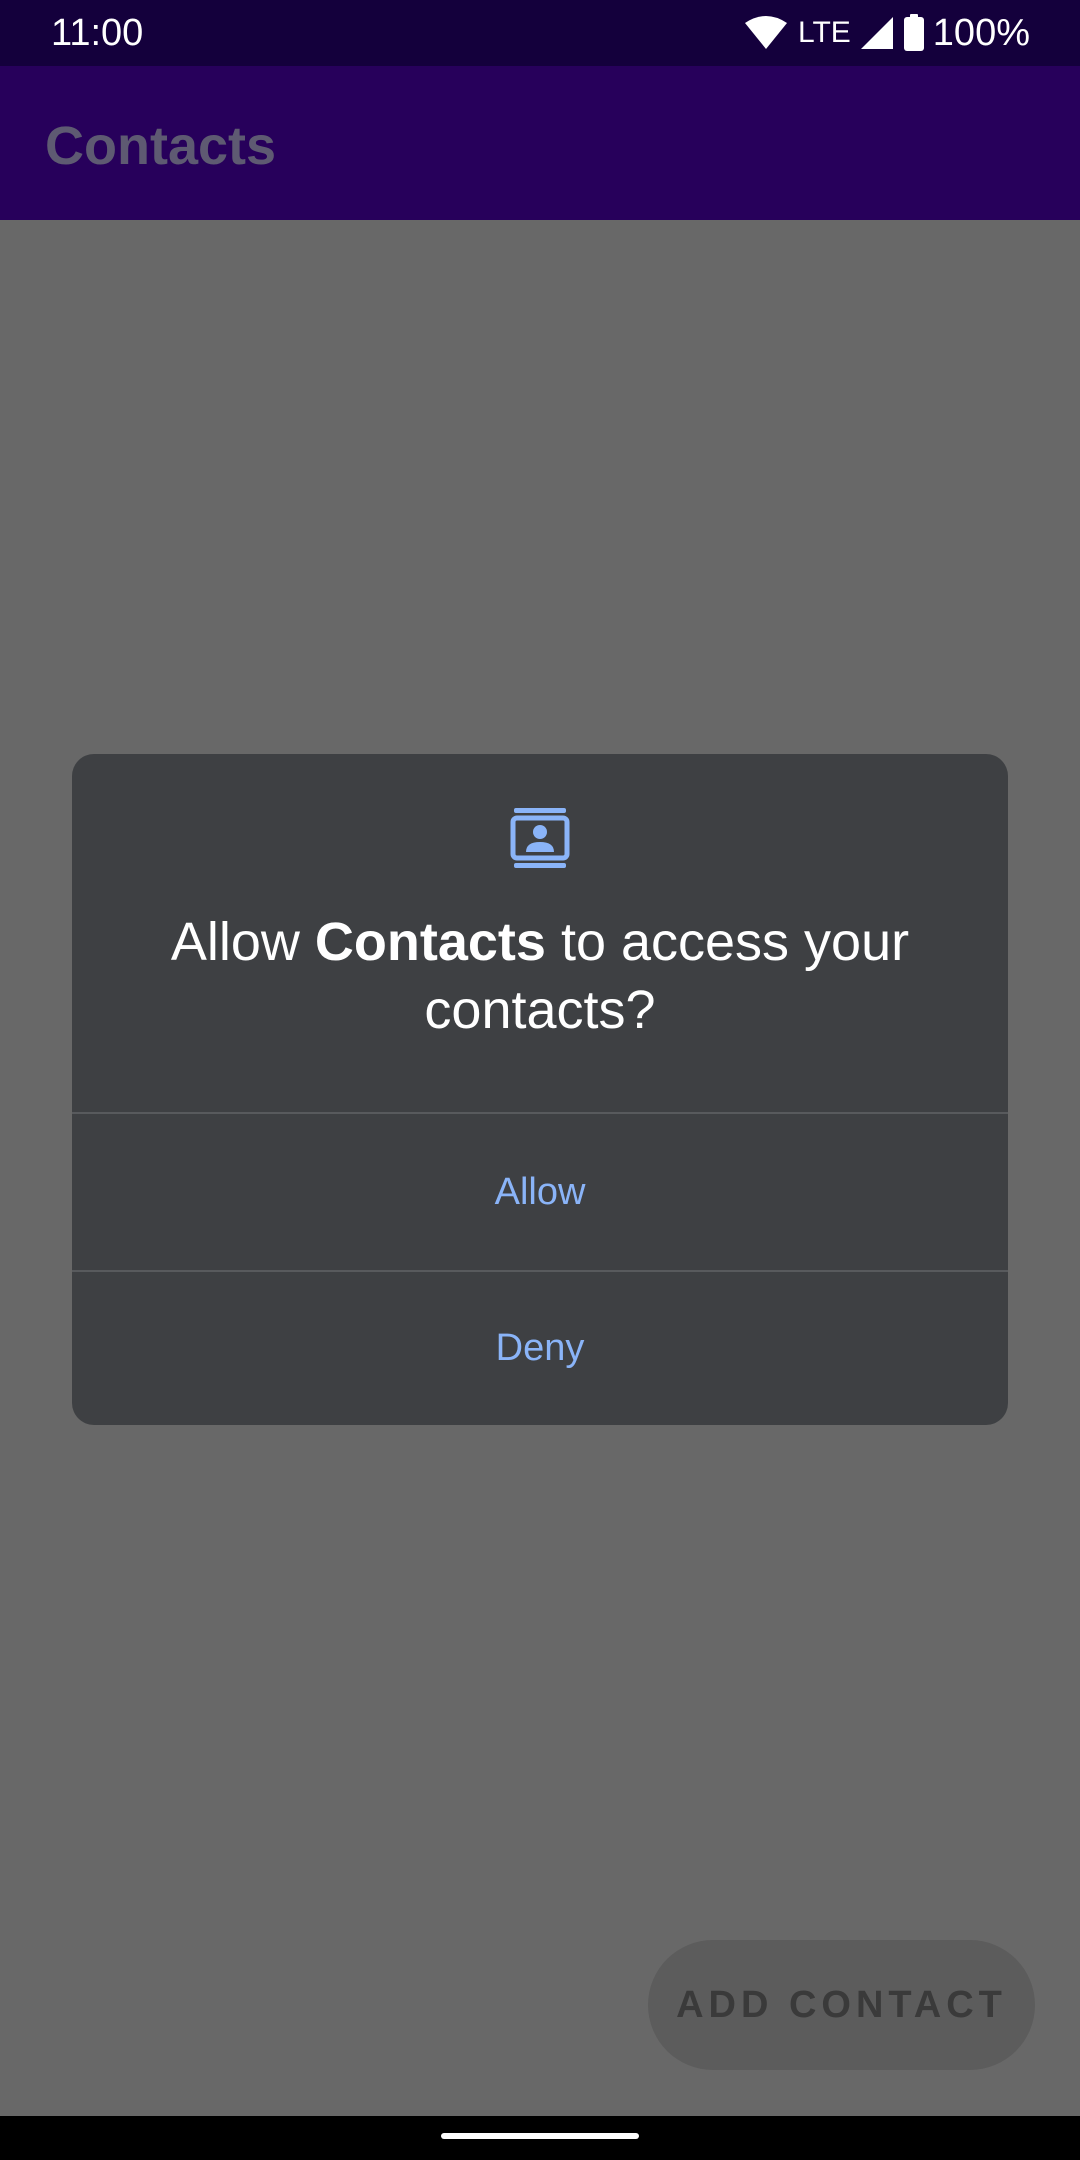 Image resolution: width=1080 pixels, height=2160 pixels. What do you see at coordinates (766, 33) in the screenshot?
I see `wifi-icon` at bounding box center [766, 33].